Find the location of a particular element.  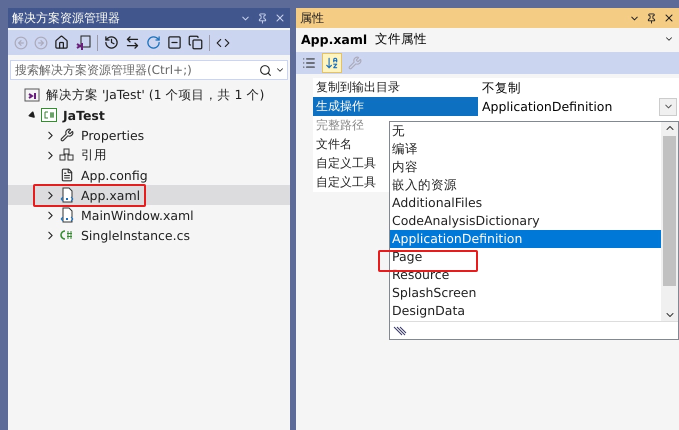

tree-item-label: App.config is located at coordinates (114, 175).